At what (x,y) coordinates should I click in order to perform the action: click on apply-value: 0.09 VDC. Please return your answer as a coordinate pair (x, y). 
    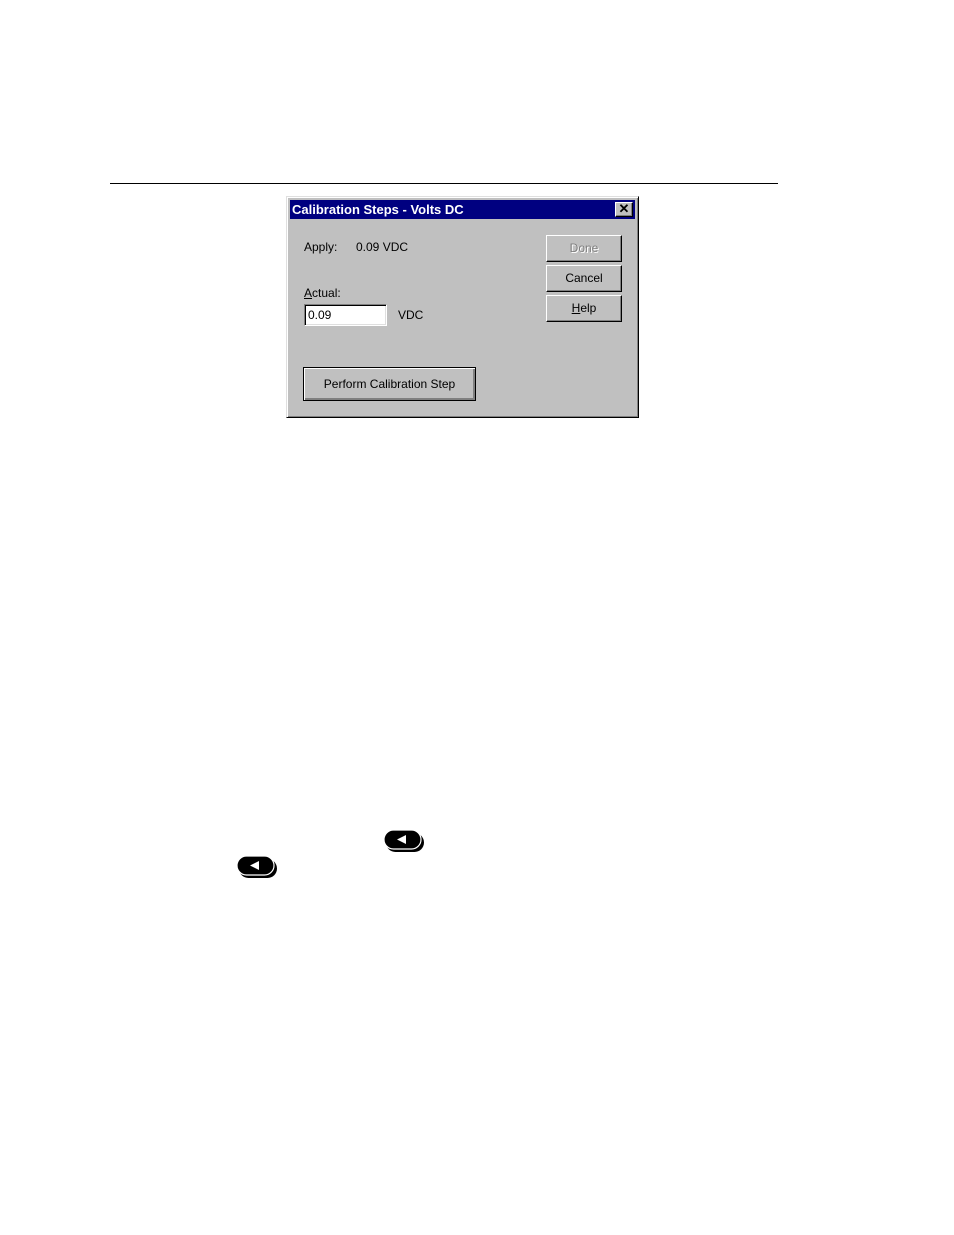
    Looking at the image, I should click on (382, 247).